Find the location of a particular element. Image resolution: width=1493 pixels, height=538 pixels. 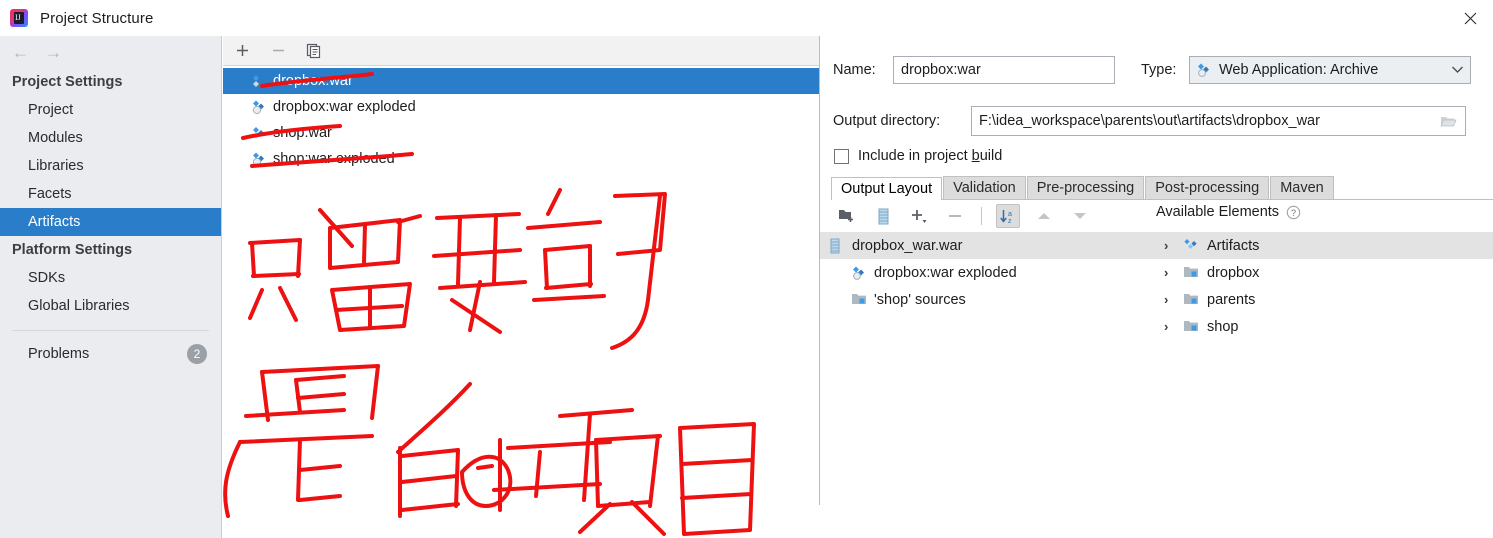

checkbox-box is located at coordinates (841, 156).